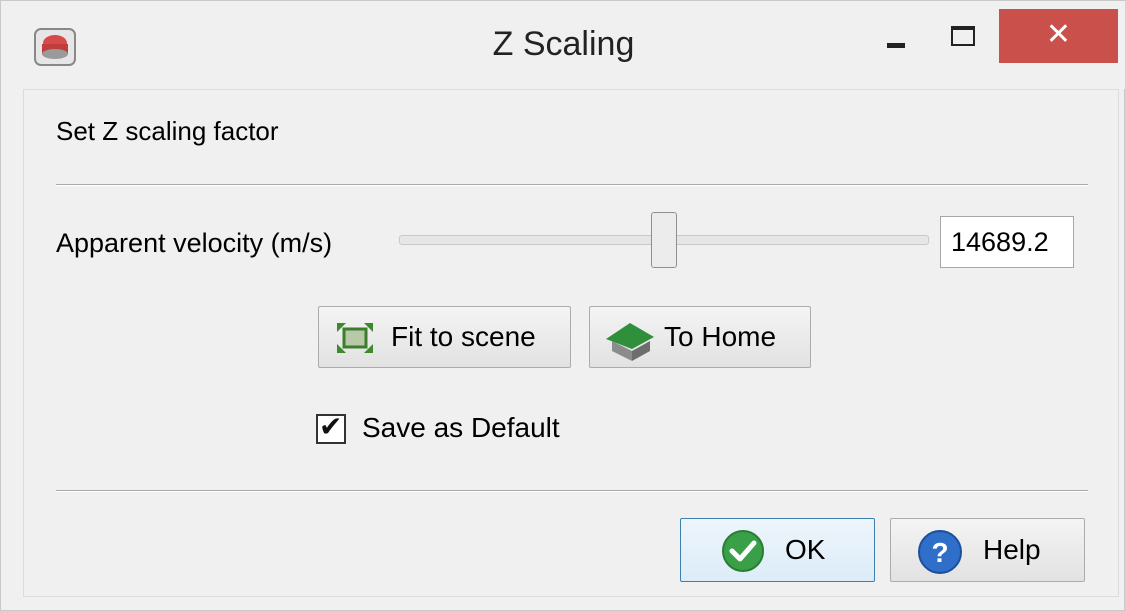 This screenshot has width=1125, height=611. What do you see at coordinates (805, 549) in the screenshot?
I see `ok-label: OK` at bounding box center [805, 549].